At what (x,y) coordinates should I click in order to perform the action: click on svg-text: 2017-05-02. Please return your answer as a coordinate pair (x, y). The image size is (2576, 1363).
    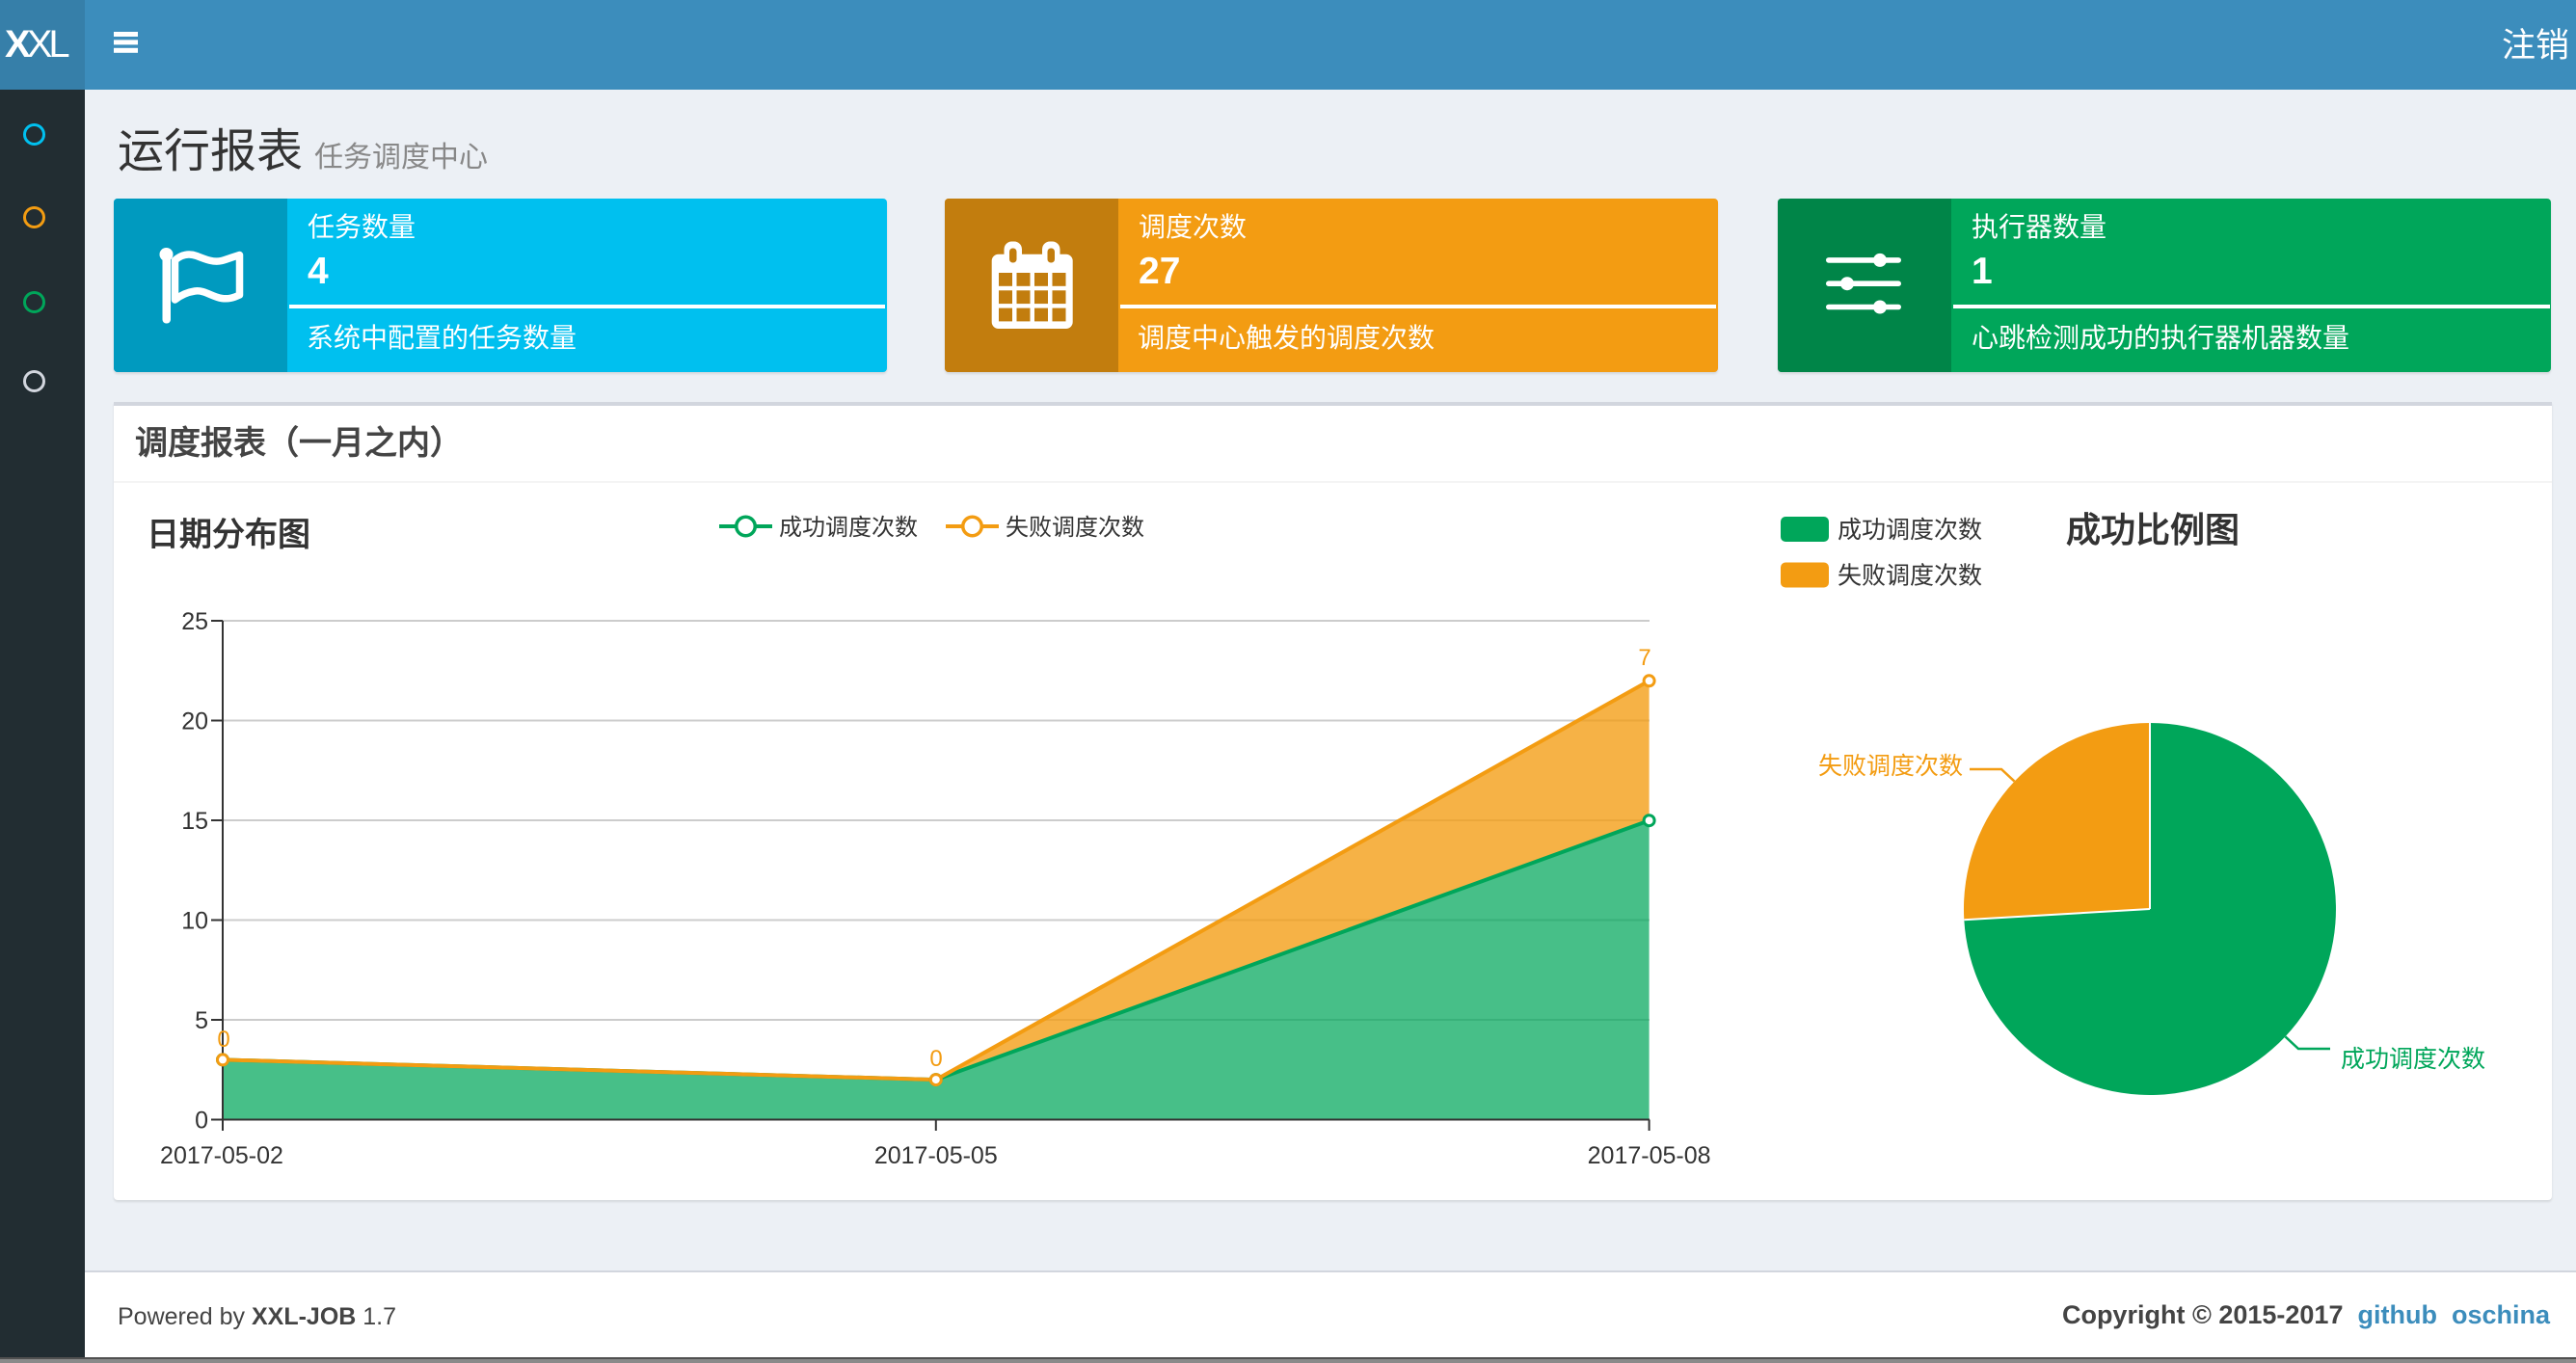
    Looking at the image, I should click on (222, 1155).